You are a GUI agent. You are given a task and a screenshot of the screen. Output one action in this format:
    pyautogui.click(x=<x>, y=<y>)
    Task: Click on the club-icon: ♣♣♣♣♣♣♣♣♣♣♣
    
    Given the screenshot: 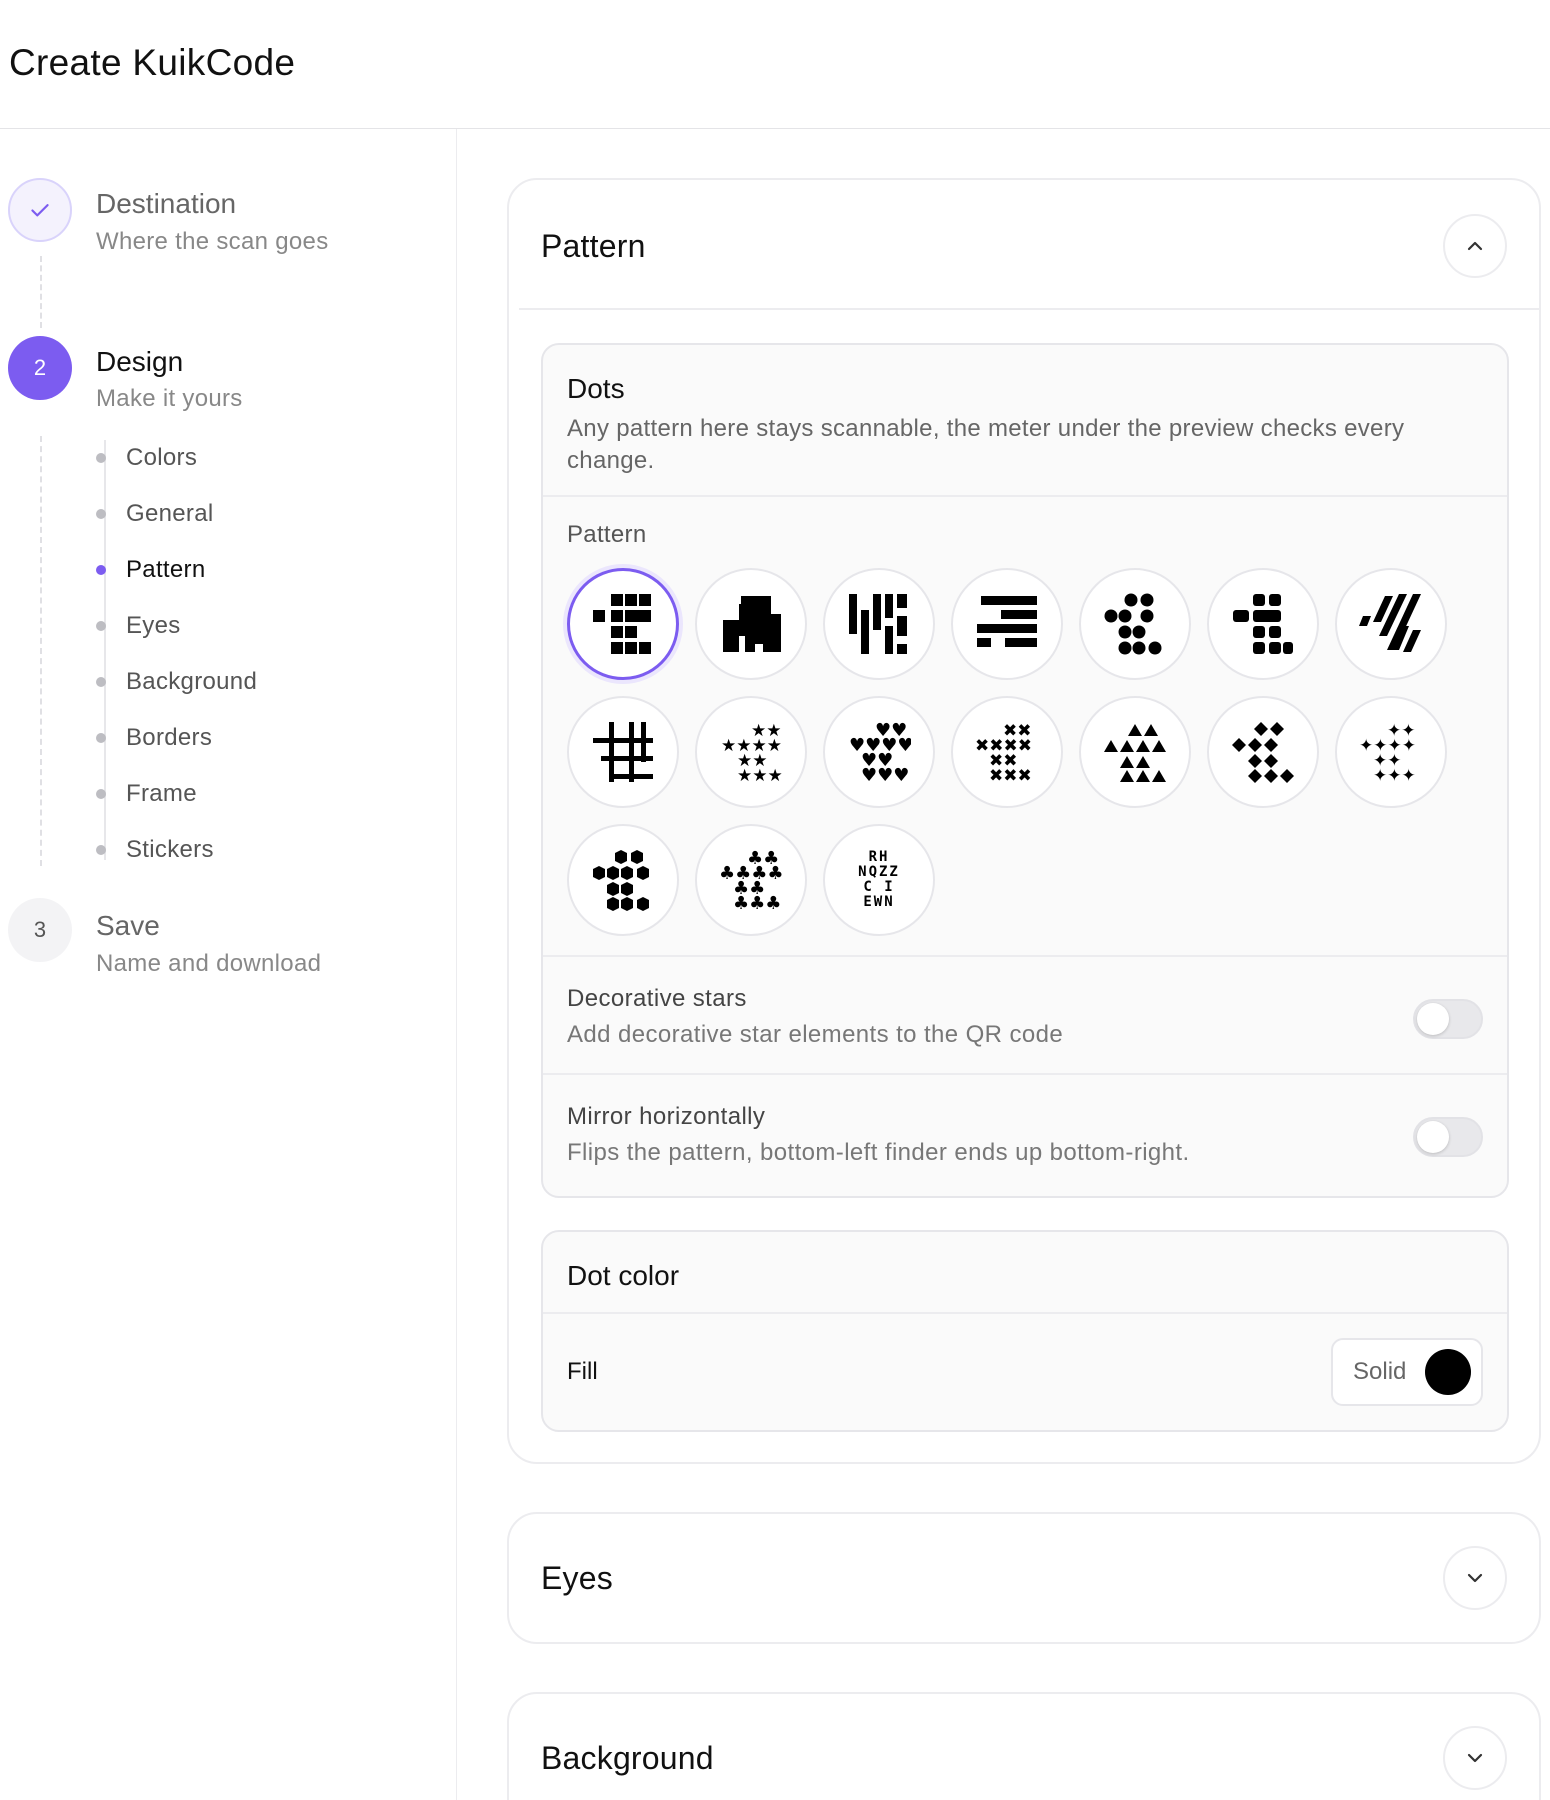 What is the action you would take?
    pyautogui.click(x=751, y=880)
    